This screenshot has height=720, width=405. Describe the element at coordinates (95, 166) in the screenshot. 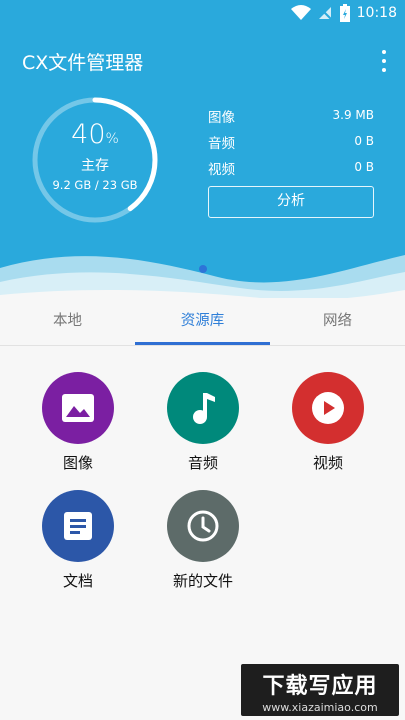

I see `storage-label: 主存` at that location.